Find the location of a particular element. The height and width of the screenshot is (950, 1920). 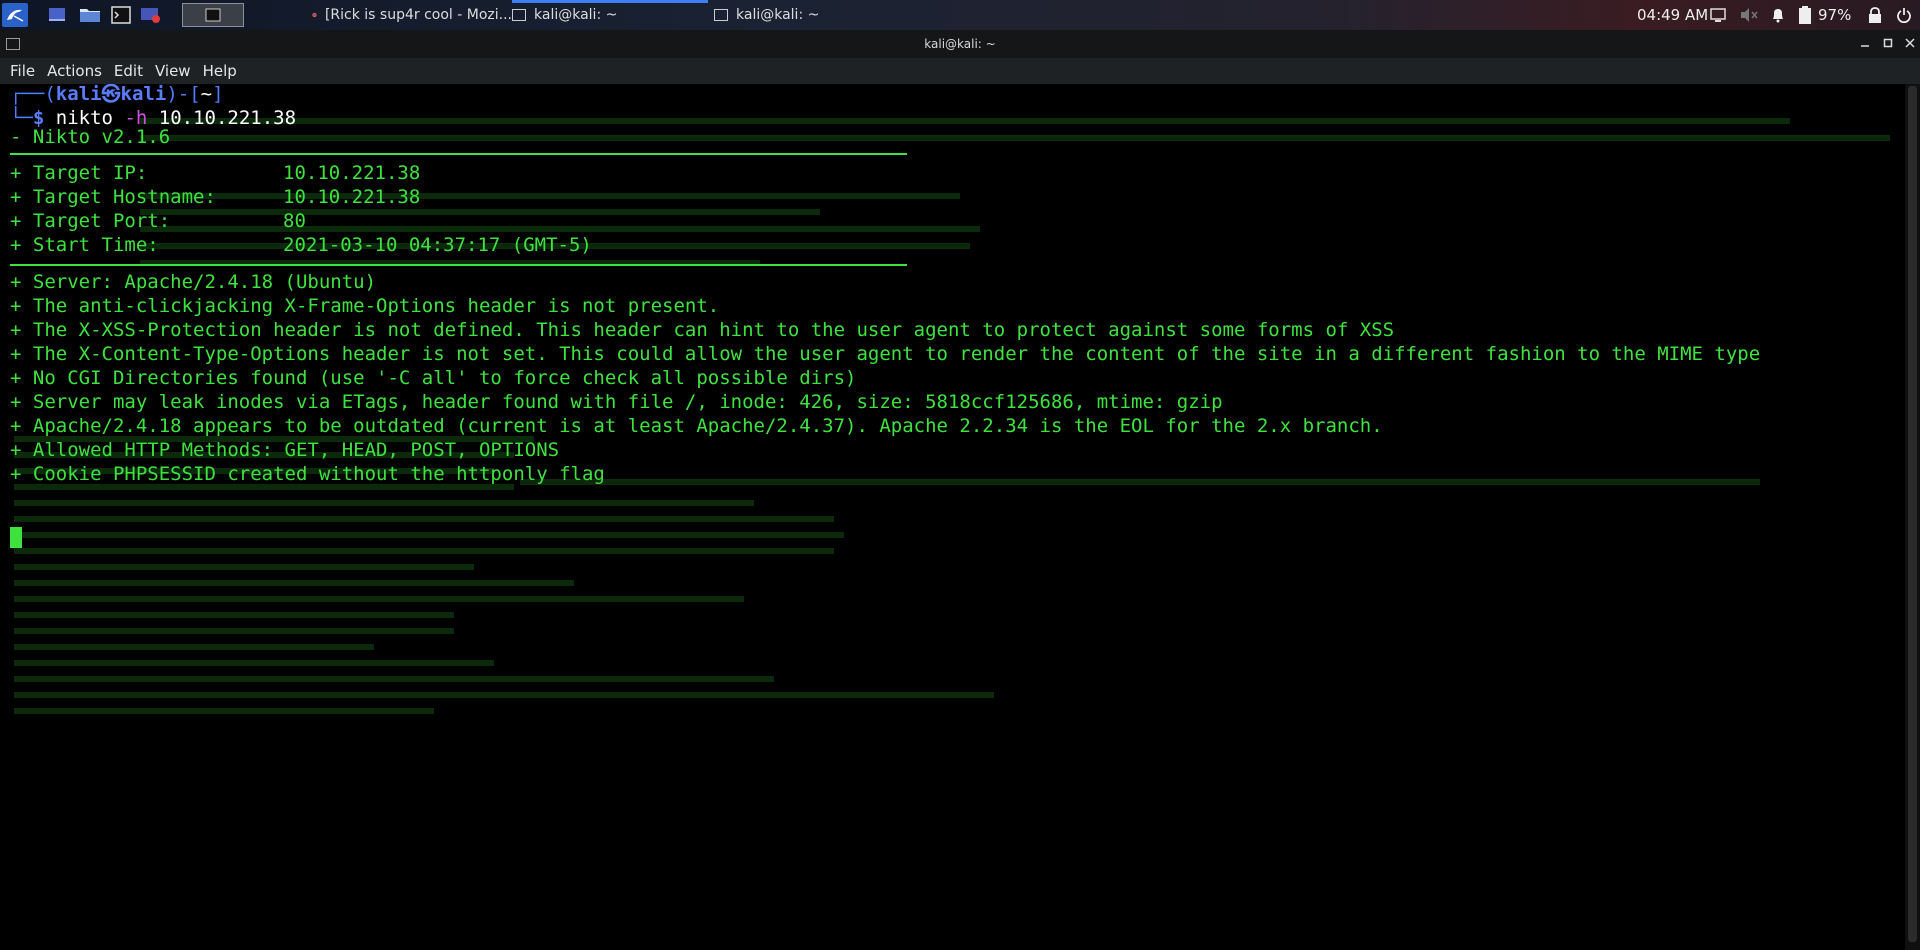

window-title: kali@kali: ~ is located at coordinates (960, 44).